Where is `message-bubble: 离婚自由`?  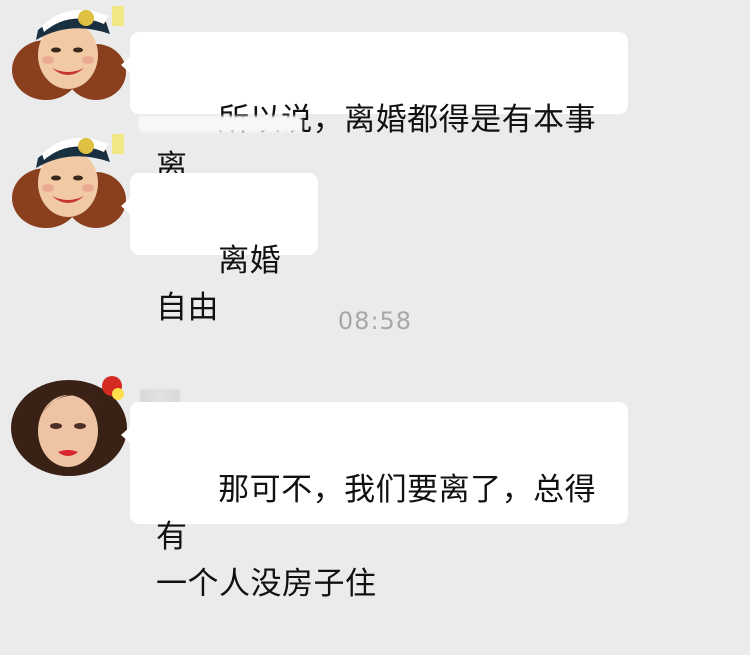
message-bubble: 离婚自由 is located at coordinates (219, 249).